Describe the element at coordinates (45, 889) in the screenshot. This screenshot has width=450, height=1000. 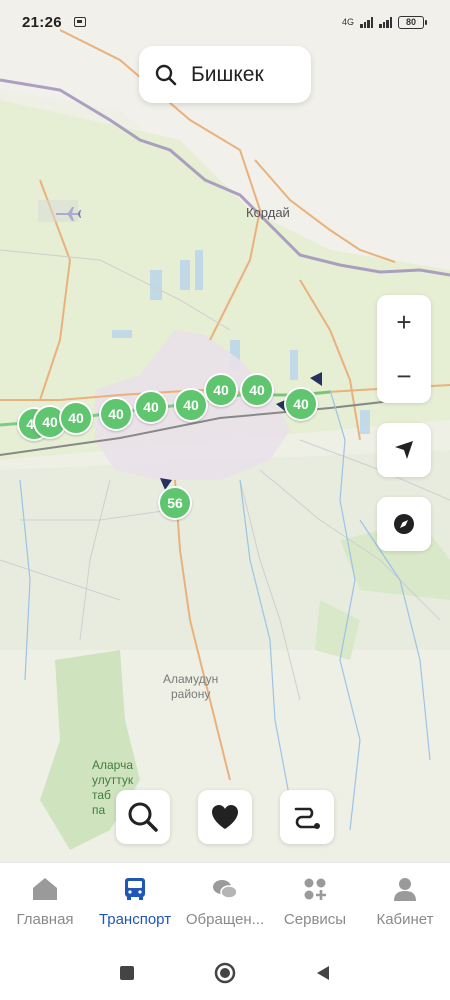
I see `home-icon` at that location.